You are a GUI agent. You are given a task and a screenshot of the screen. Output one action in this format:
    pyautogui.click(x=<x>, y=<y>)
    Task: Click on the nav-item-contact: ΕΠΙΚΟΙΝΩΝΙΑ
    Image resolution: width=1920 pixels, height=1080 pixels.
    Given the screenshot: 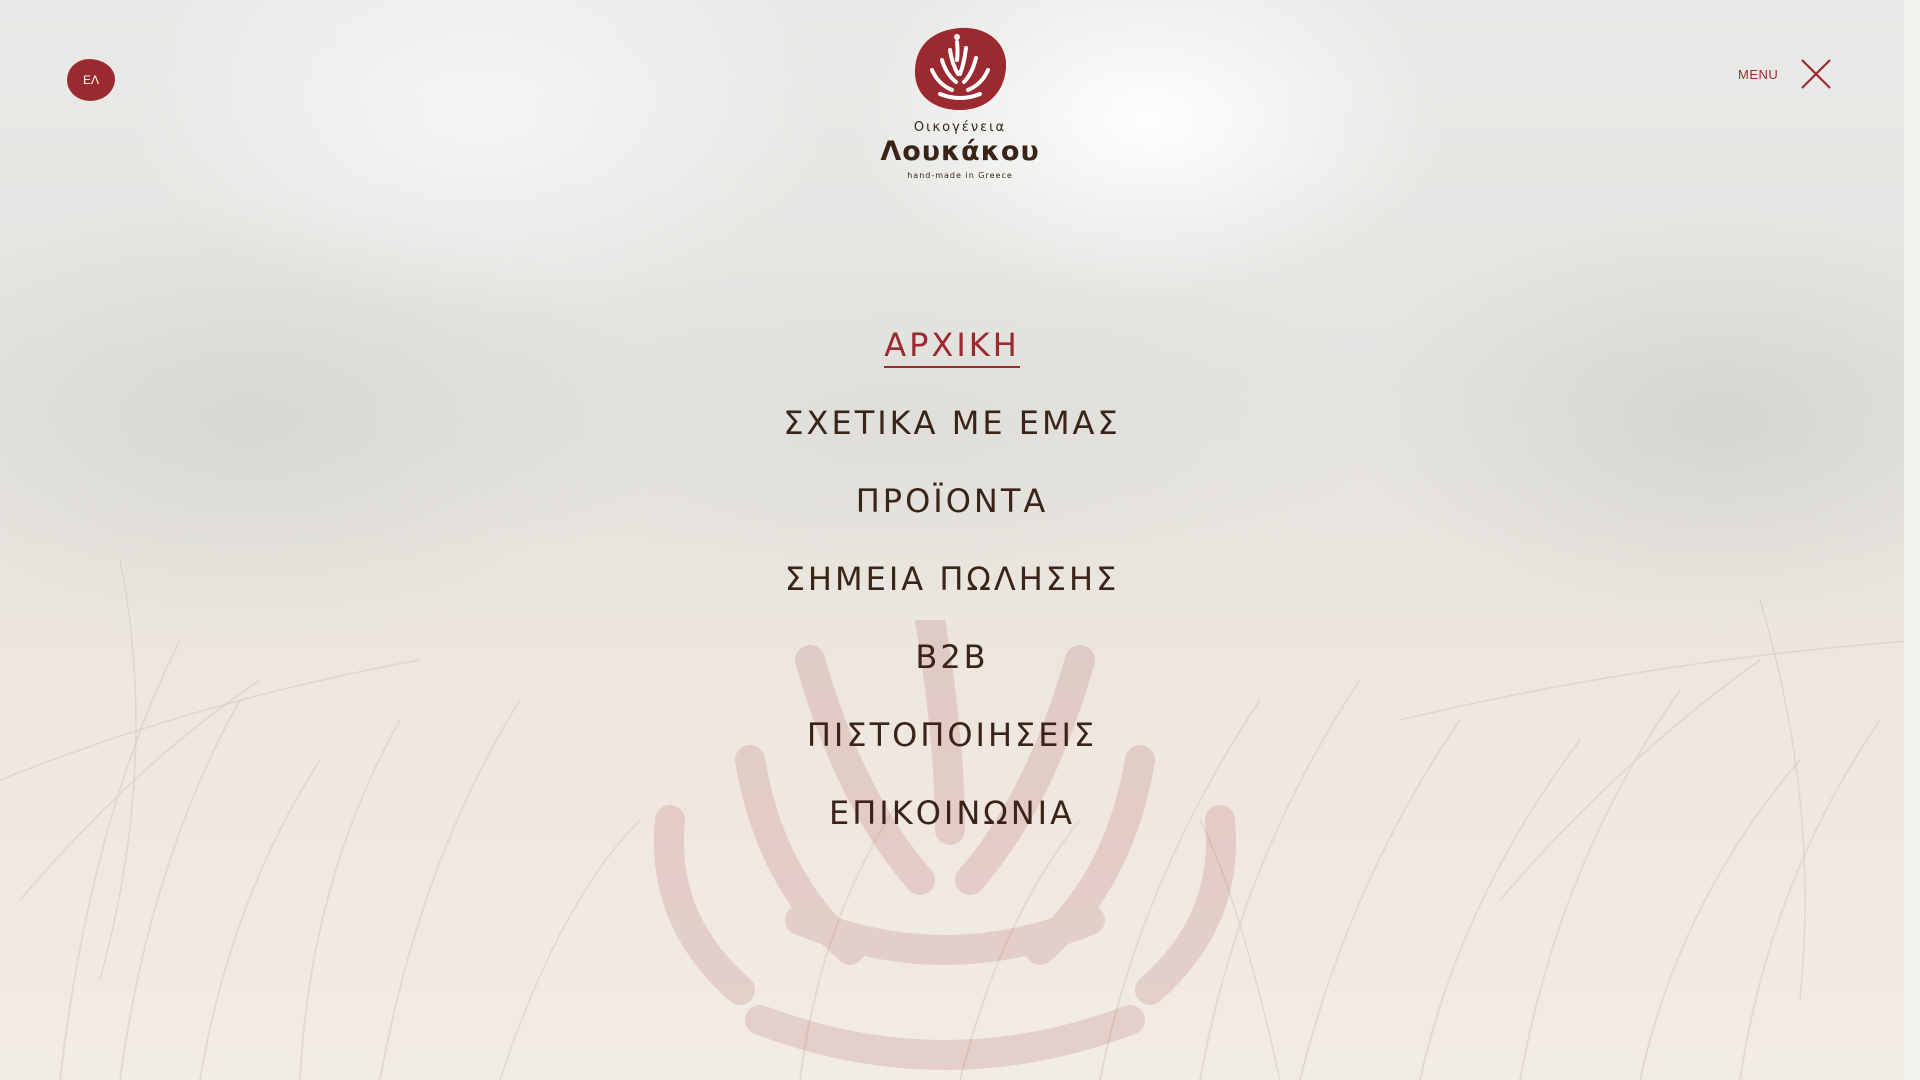 What is the action you would take?
    pyautogui.click(x=952, y=819)
    